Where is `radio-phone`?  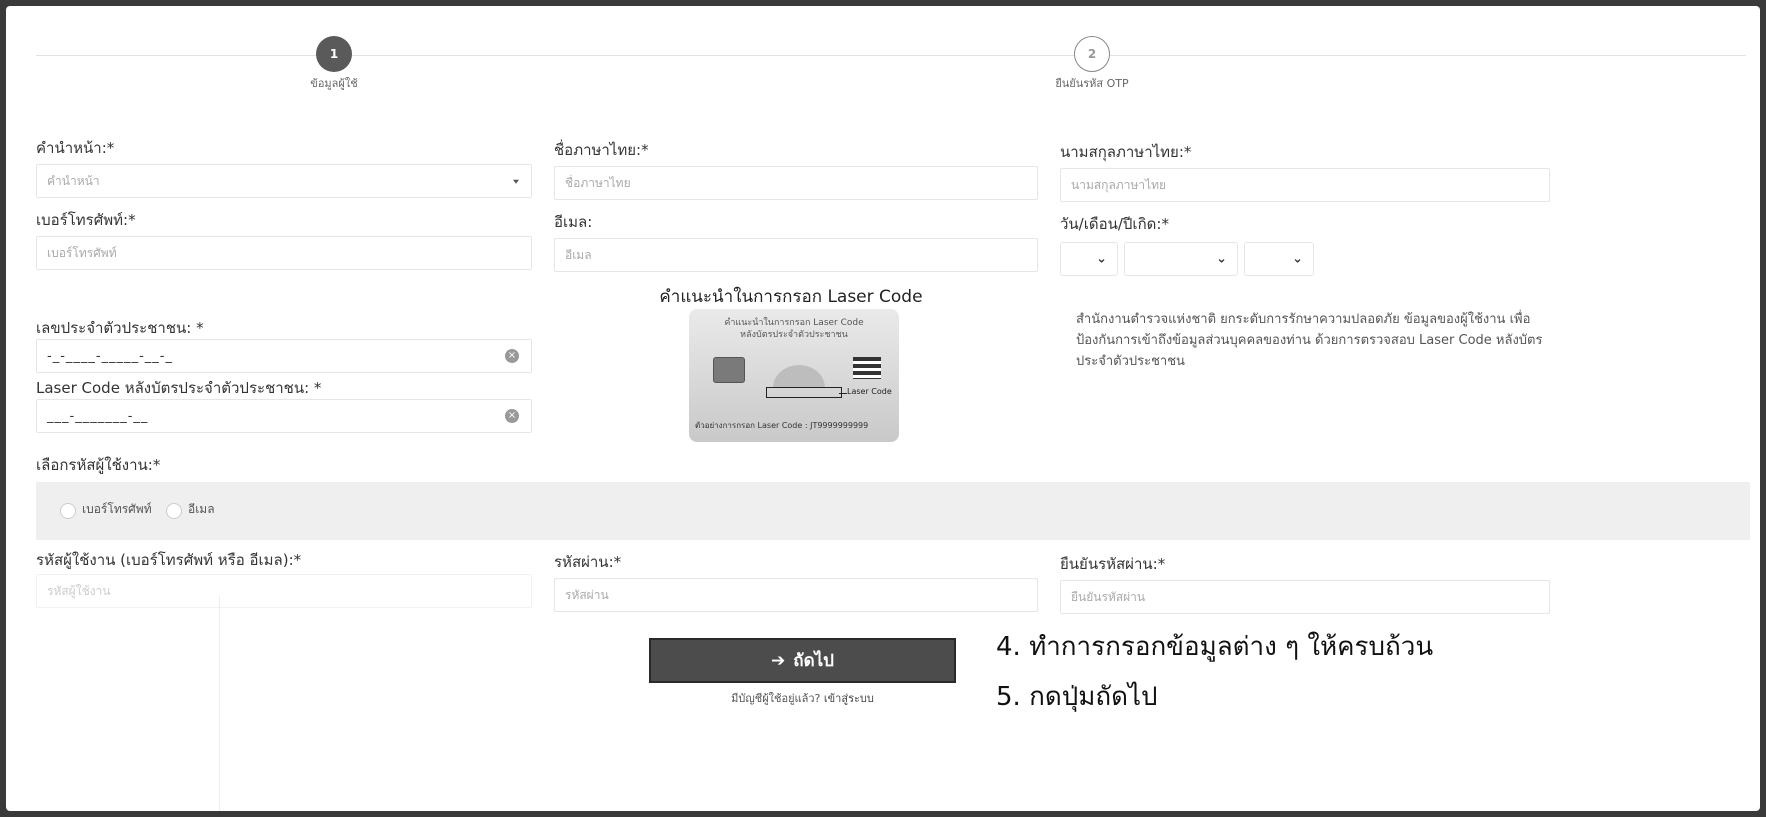 radio-phone is located at coordinates (68, 511).